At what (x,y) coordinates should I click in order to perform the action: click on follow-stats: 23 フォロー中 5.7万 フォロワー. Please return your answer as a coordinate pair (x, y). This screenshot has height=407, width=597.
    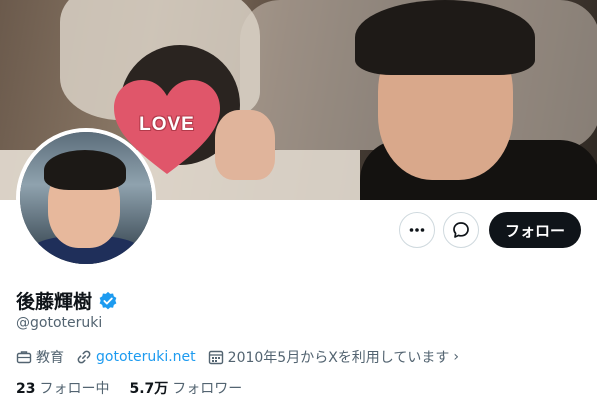
    Looking at the image, I should click on (139, 388).